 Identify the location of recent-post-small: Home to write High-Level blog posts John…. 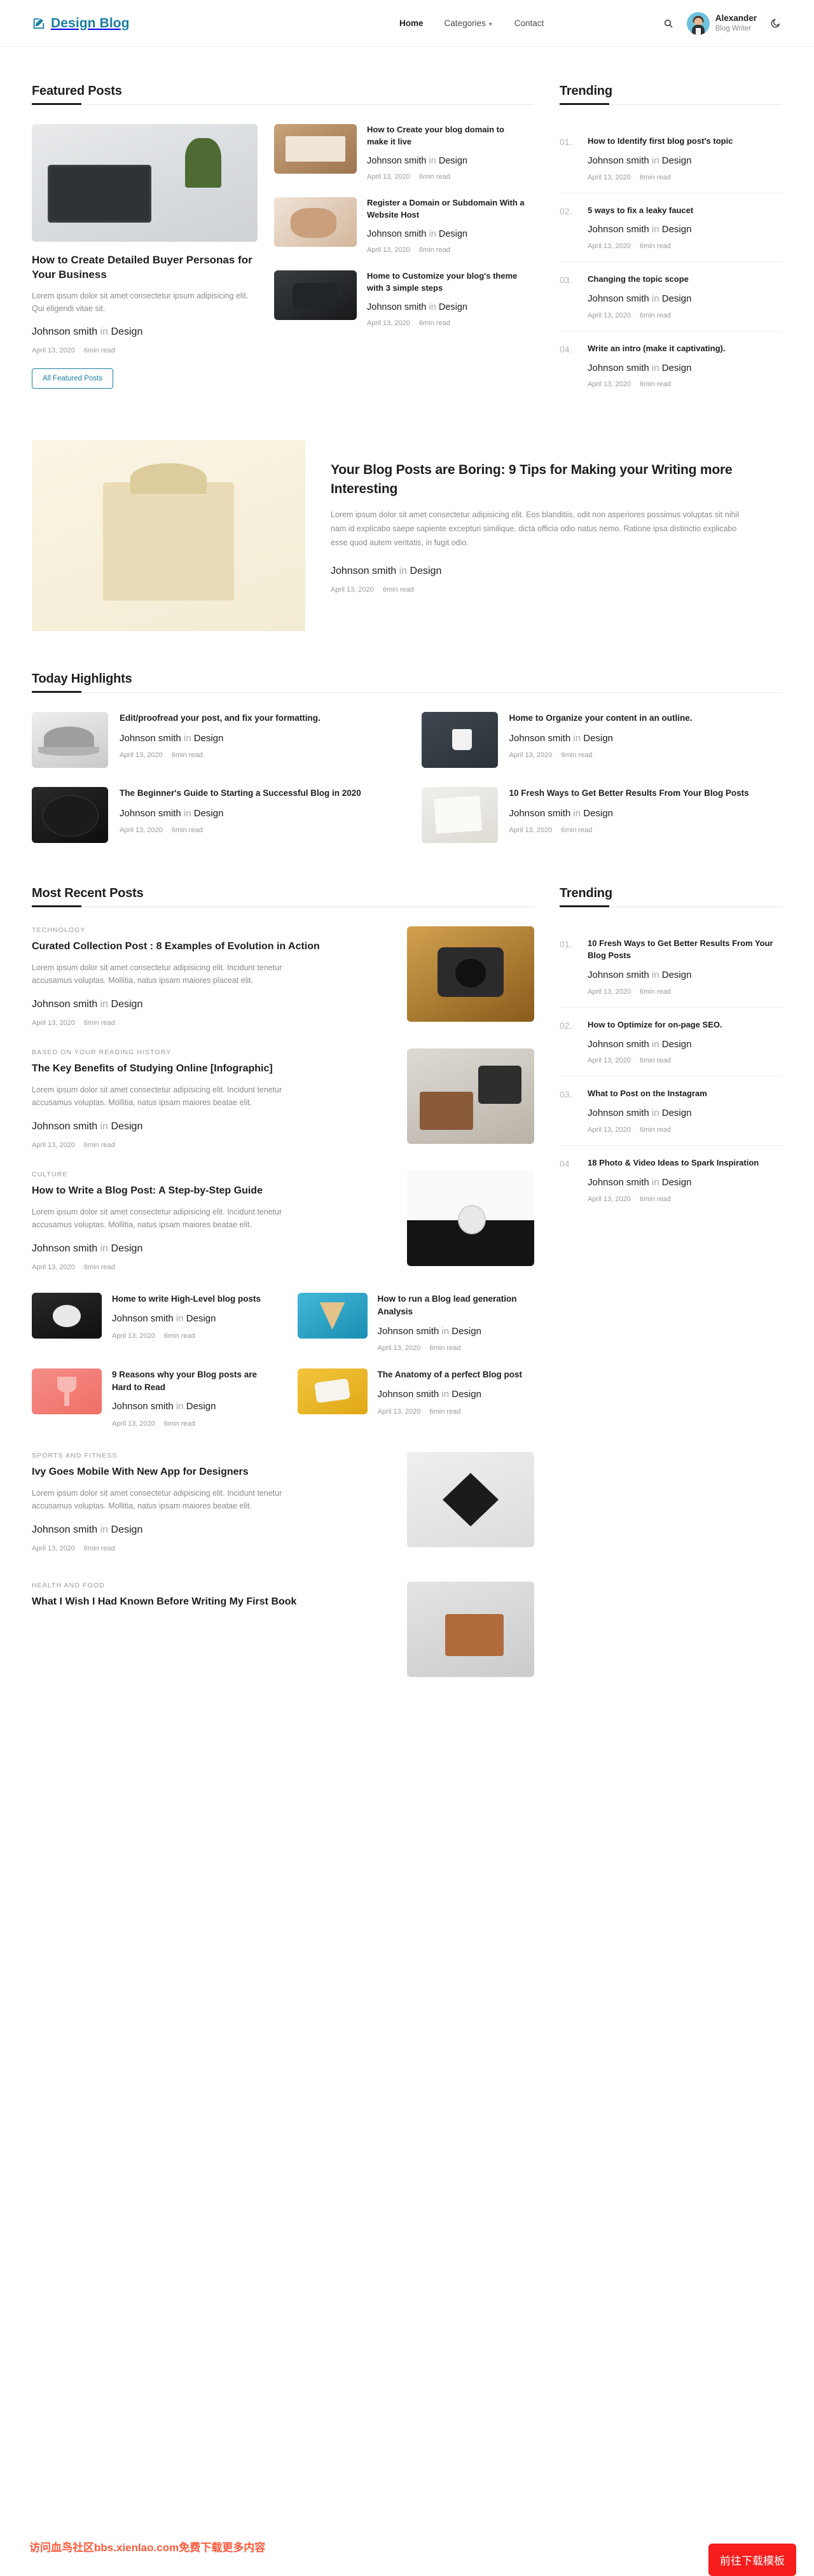
(150, 1322).